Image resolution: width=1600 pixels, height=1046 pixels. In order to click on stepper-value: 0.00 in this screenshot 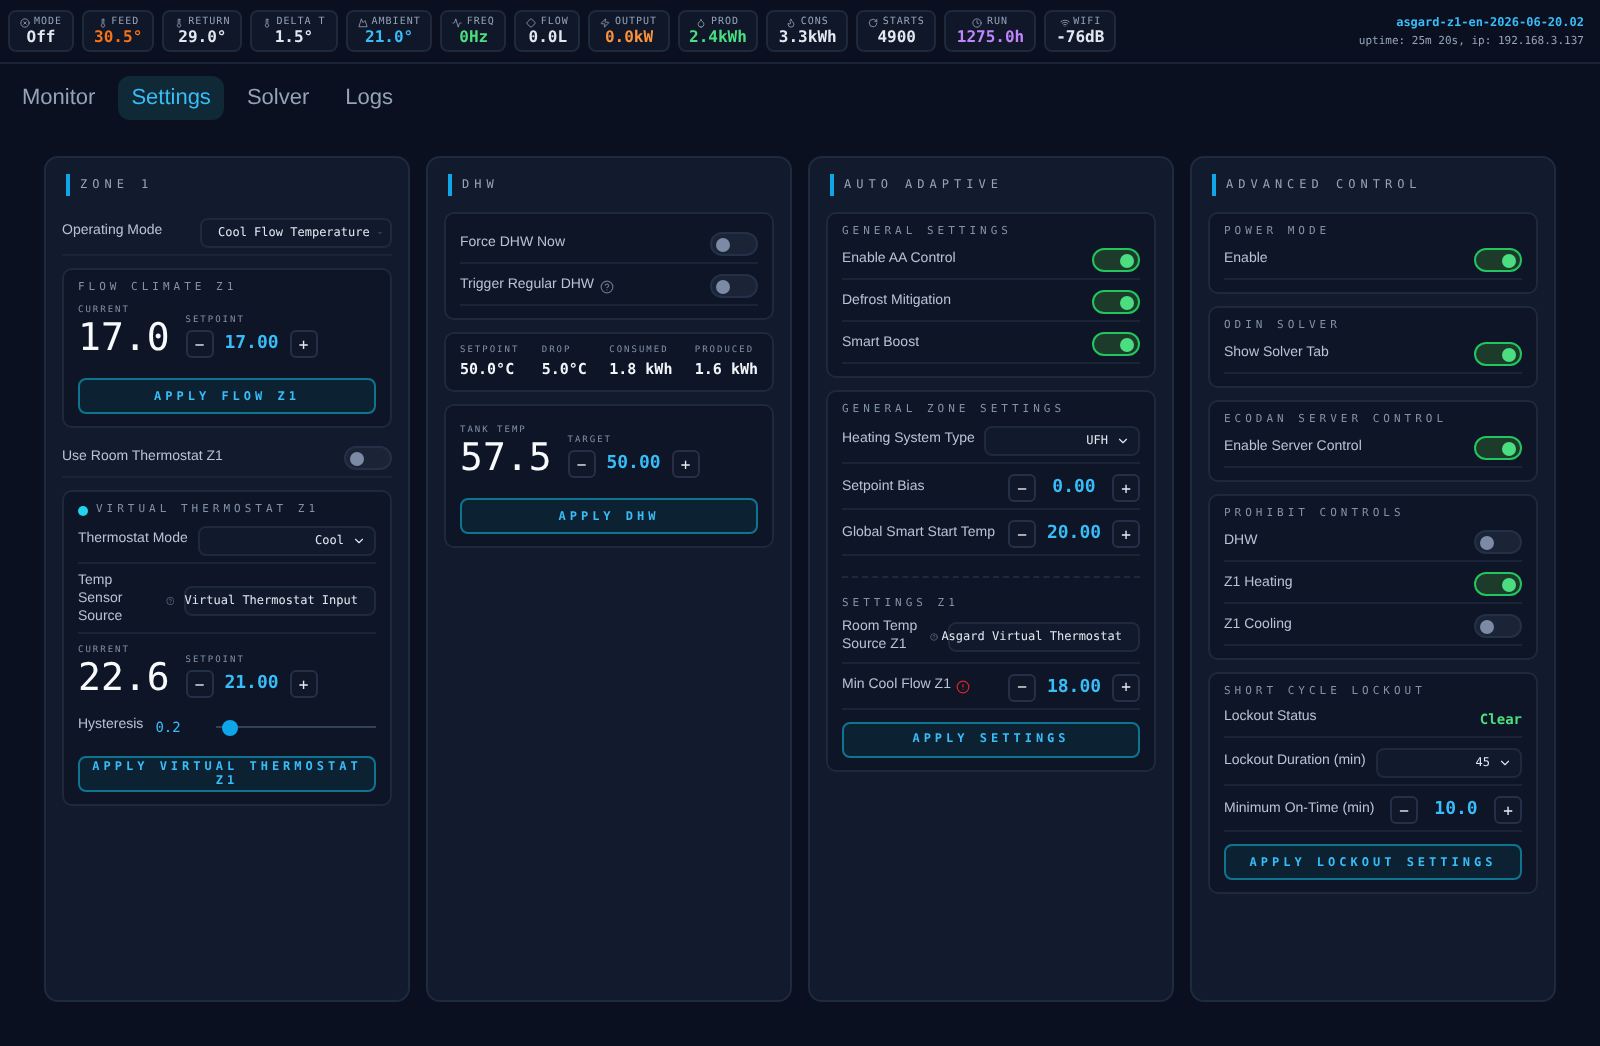, I will do `click(1074, 488)`.